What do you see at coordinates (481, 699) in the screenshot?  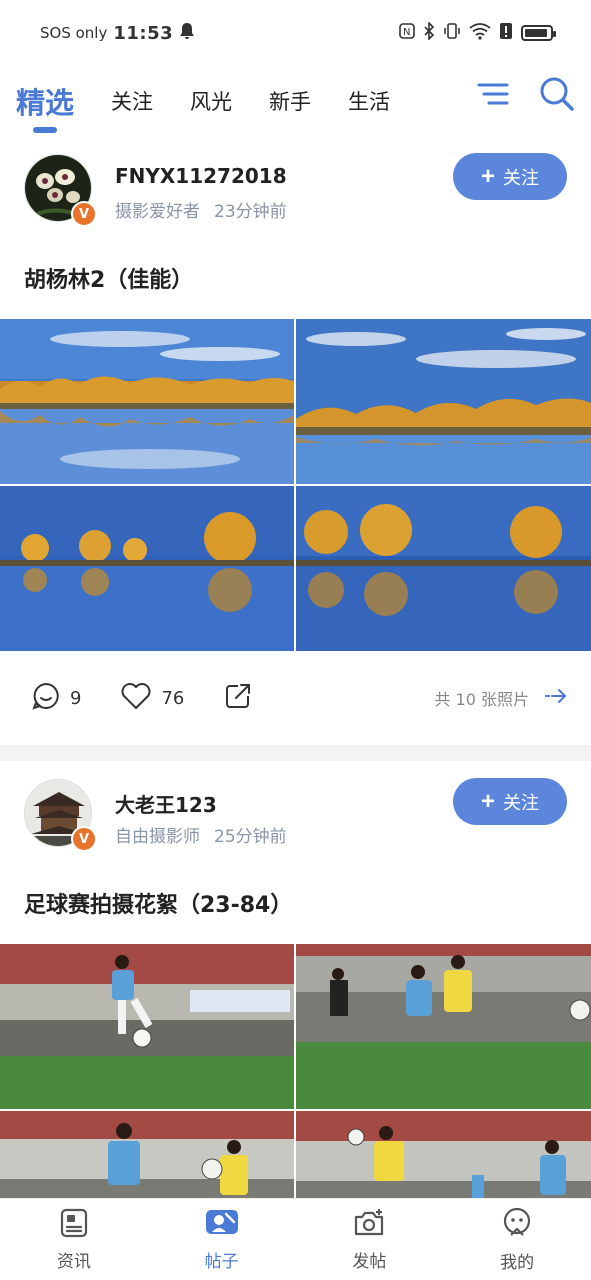 I see `photo-count-text: 共 10 张照片` at bounding box center [481, 699].